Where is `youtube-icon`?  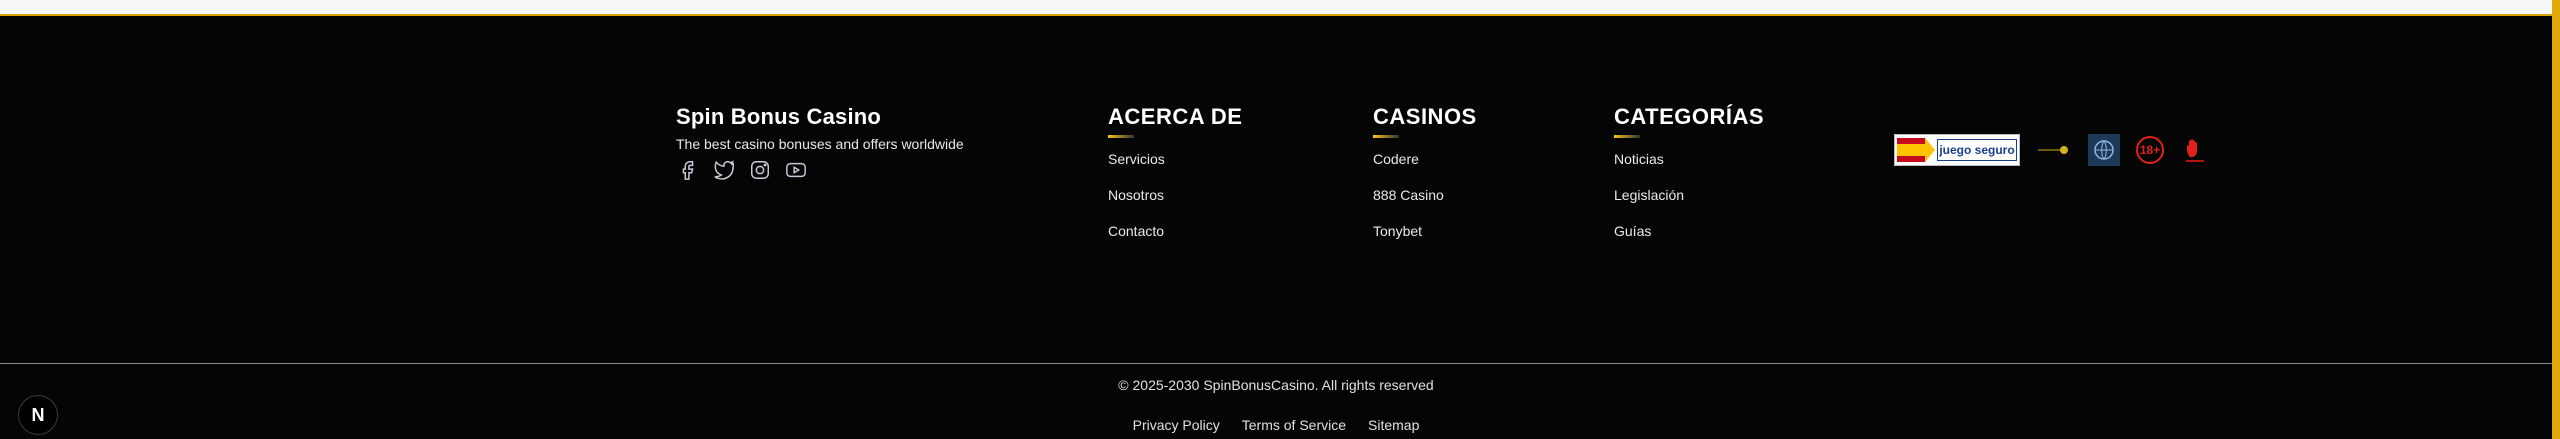
youtube-icon is located at coordinates (796, 170).